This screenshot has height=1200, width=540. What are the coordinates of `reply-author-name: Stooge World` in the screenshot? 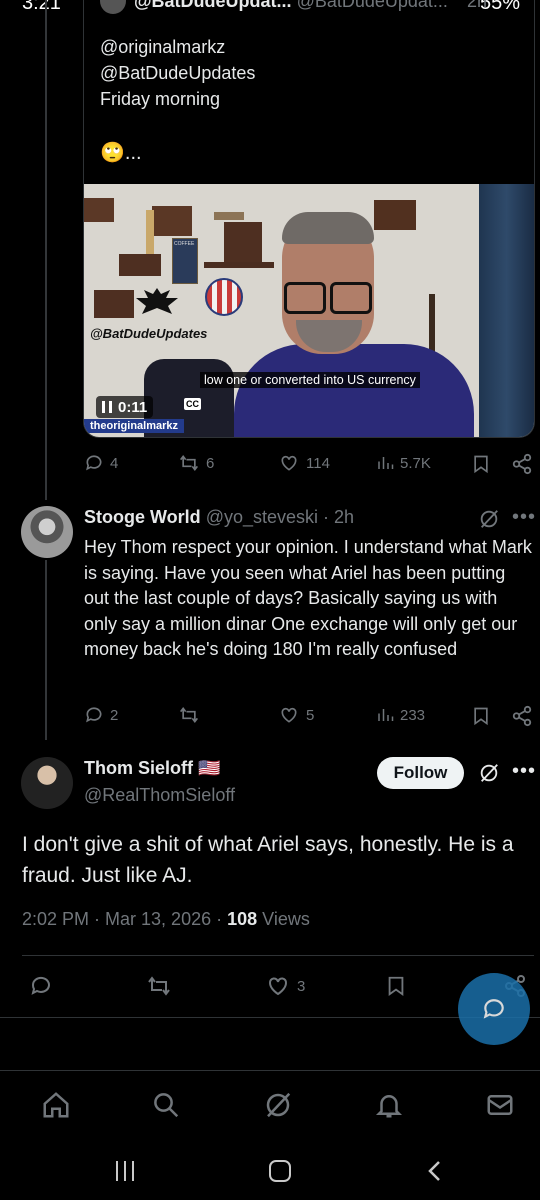 It's located at (142, 517).